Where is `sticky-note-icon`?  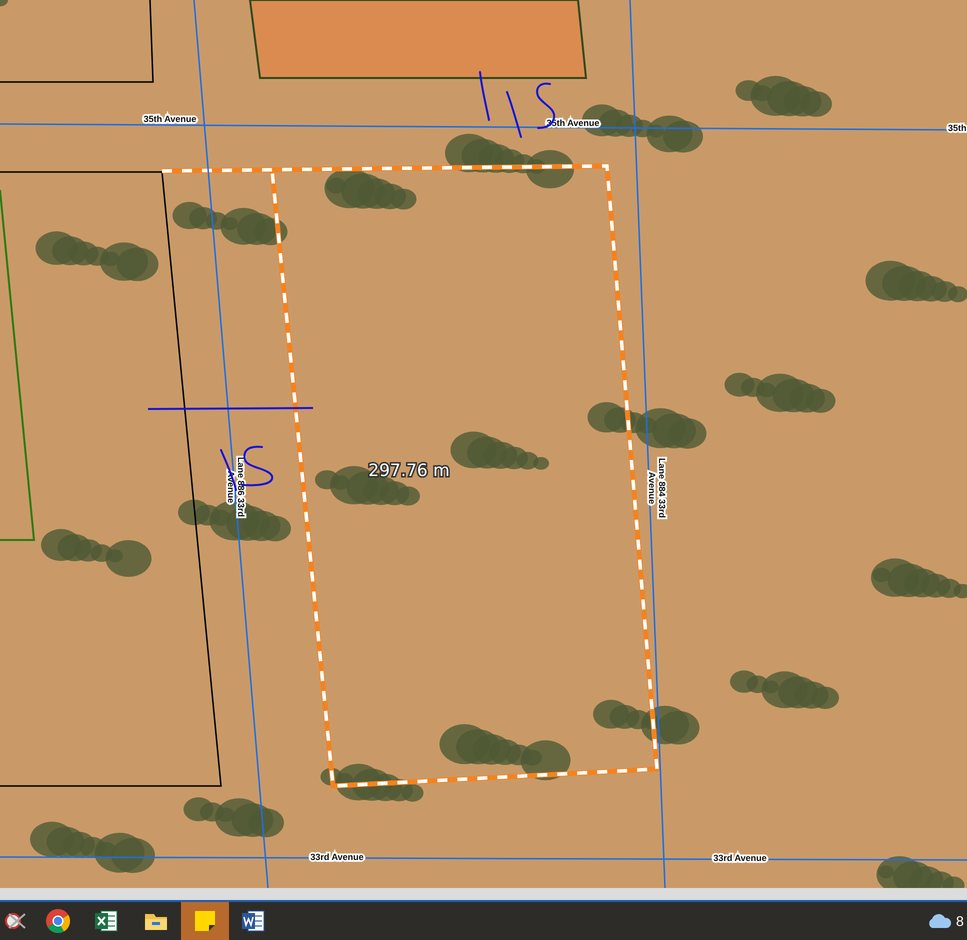
sticky-note-icon is located at coordinates (205, 921).